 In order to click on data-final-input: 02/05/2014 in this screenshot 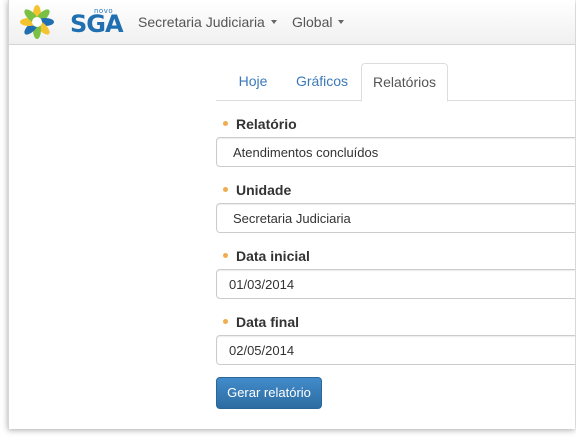, I will do `click(395, 350)`.